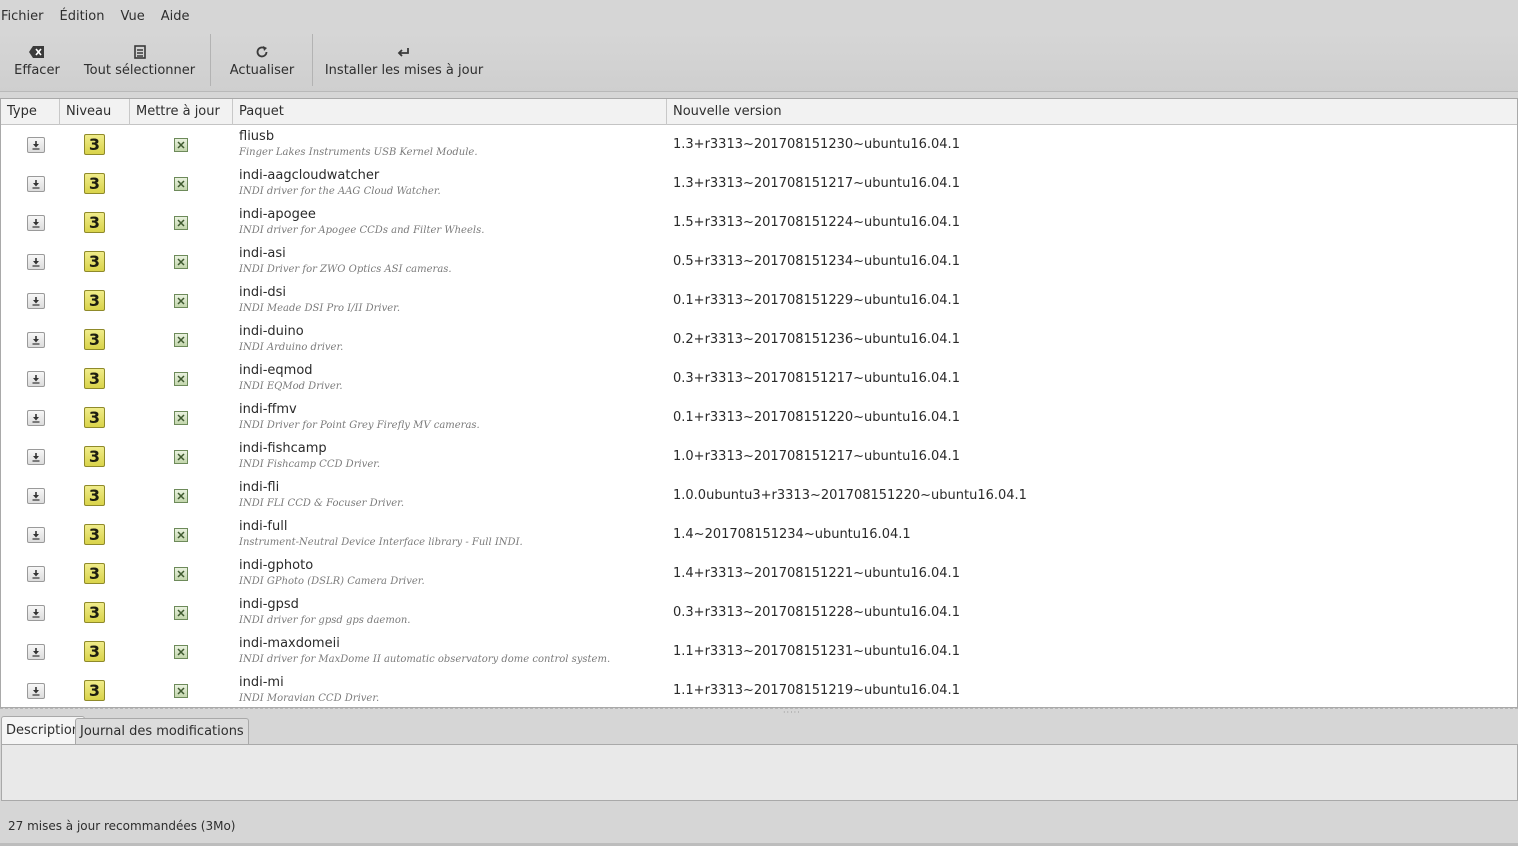 The image size is (1518, 846). I want to click on column-version: Nouvelle version, so click(1092, 112).